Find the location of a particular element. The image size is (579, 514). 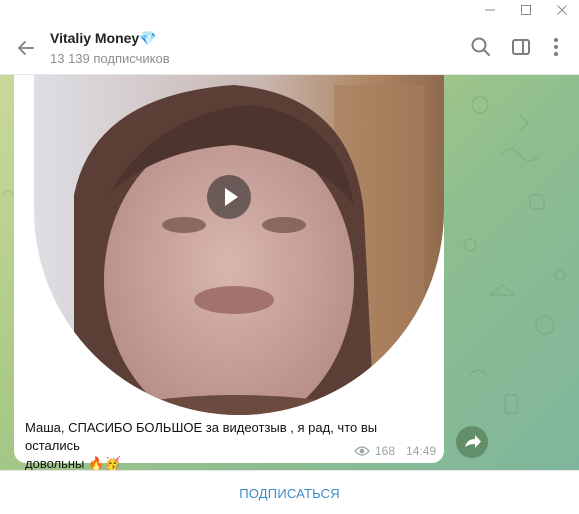

message-meta: 168 14:49 is located at coordinates (395, 451).